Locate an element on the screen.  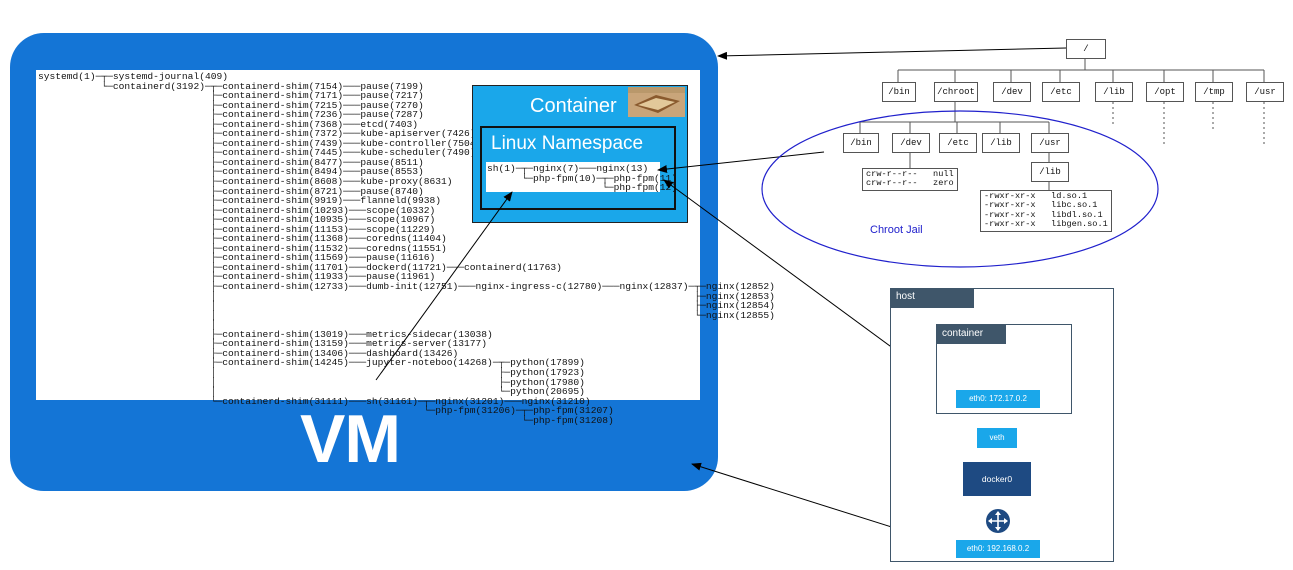
chroot-dir-dev: /dev is located at coordinates (911, 143).